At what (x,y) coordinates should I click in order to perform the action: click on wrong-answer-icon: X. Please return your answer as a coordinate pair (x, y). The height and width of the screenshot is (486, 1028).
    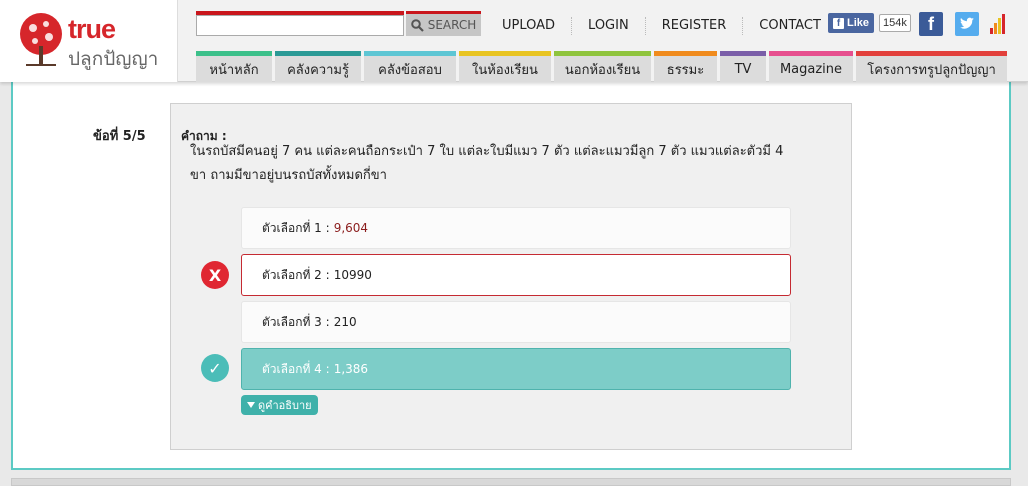
    Looking at the image, I should click on (215, 275).